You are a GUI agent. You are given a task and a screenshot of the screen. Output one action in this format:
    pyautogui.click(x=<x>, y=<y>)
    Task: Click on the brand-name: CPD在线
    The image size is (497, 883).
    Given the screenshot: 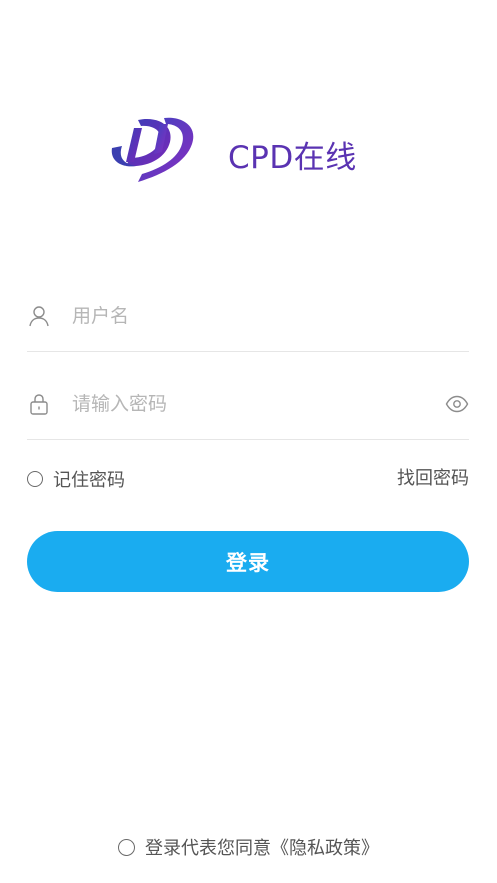 What is the action you would take?
    pyautogui.click(x=292, y=158)
    